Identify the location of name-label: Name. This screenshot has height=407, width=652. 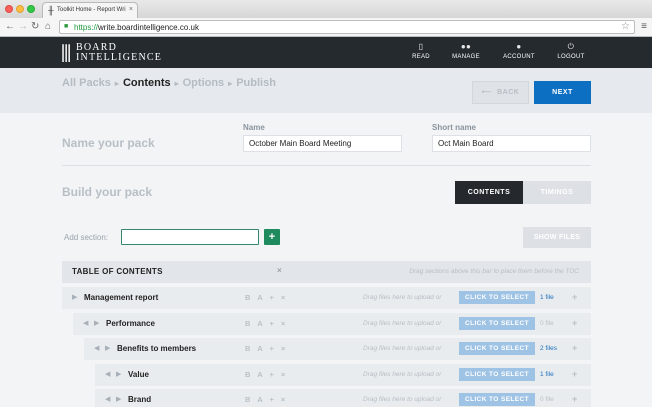
(254, 127).